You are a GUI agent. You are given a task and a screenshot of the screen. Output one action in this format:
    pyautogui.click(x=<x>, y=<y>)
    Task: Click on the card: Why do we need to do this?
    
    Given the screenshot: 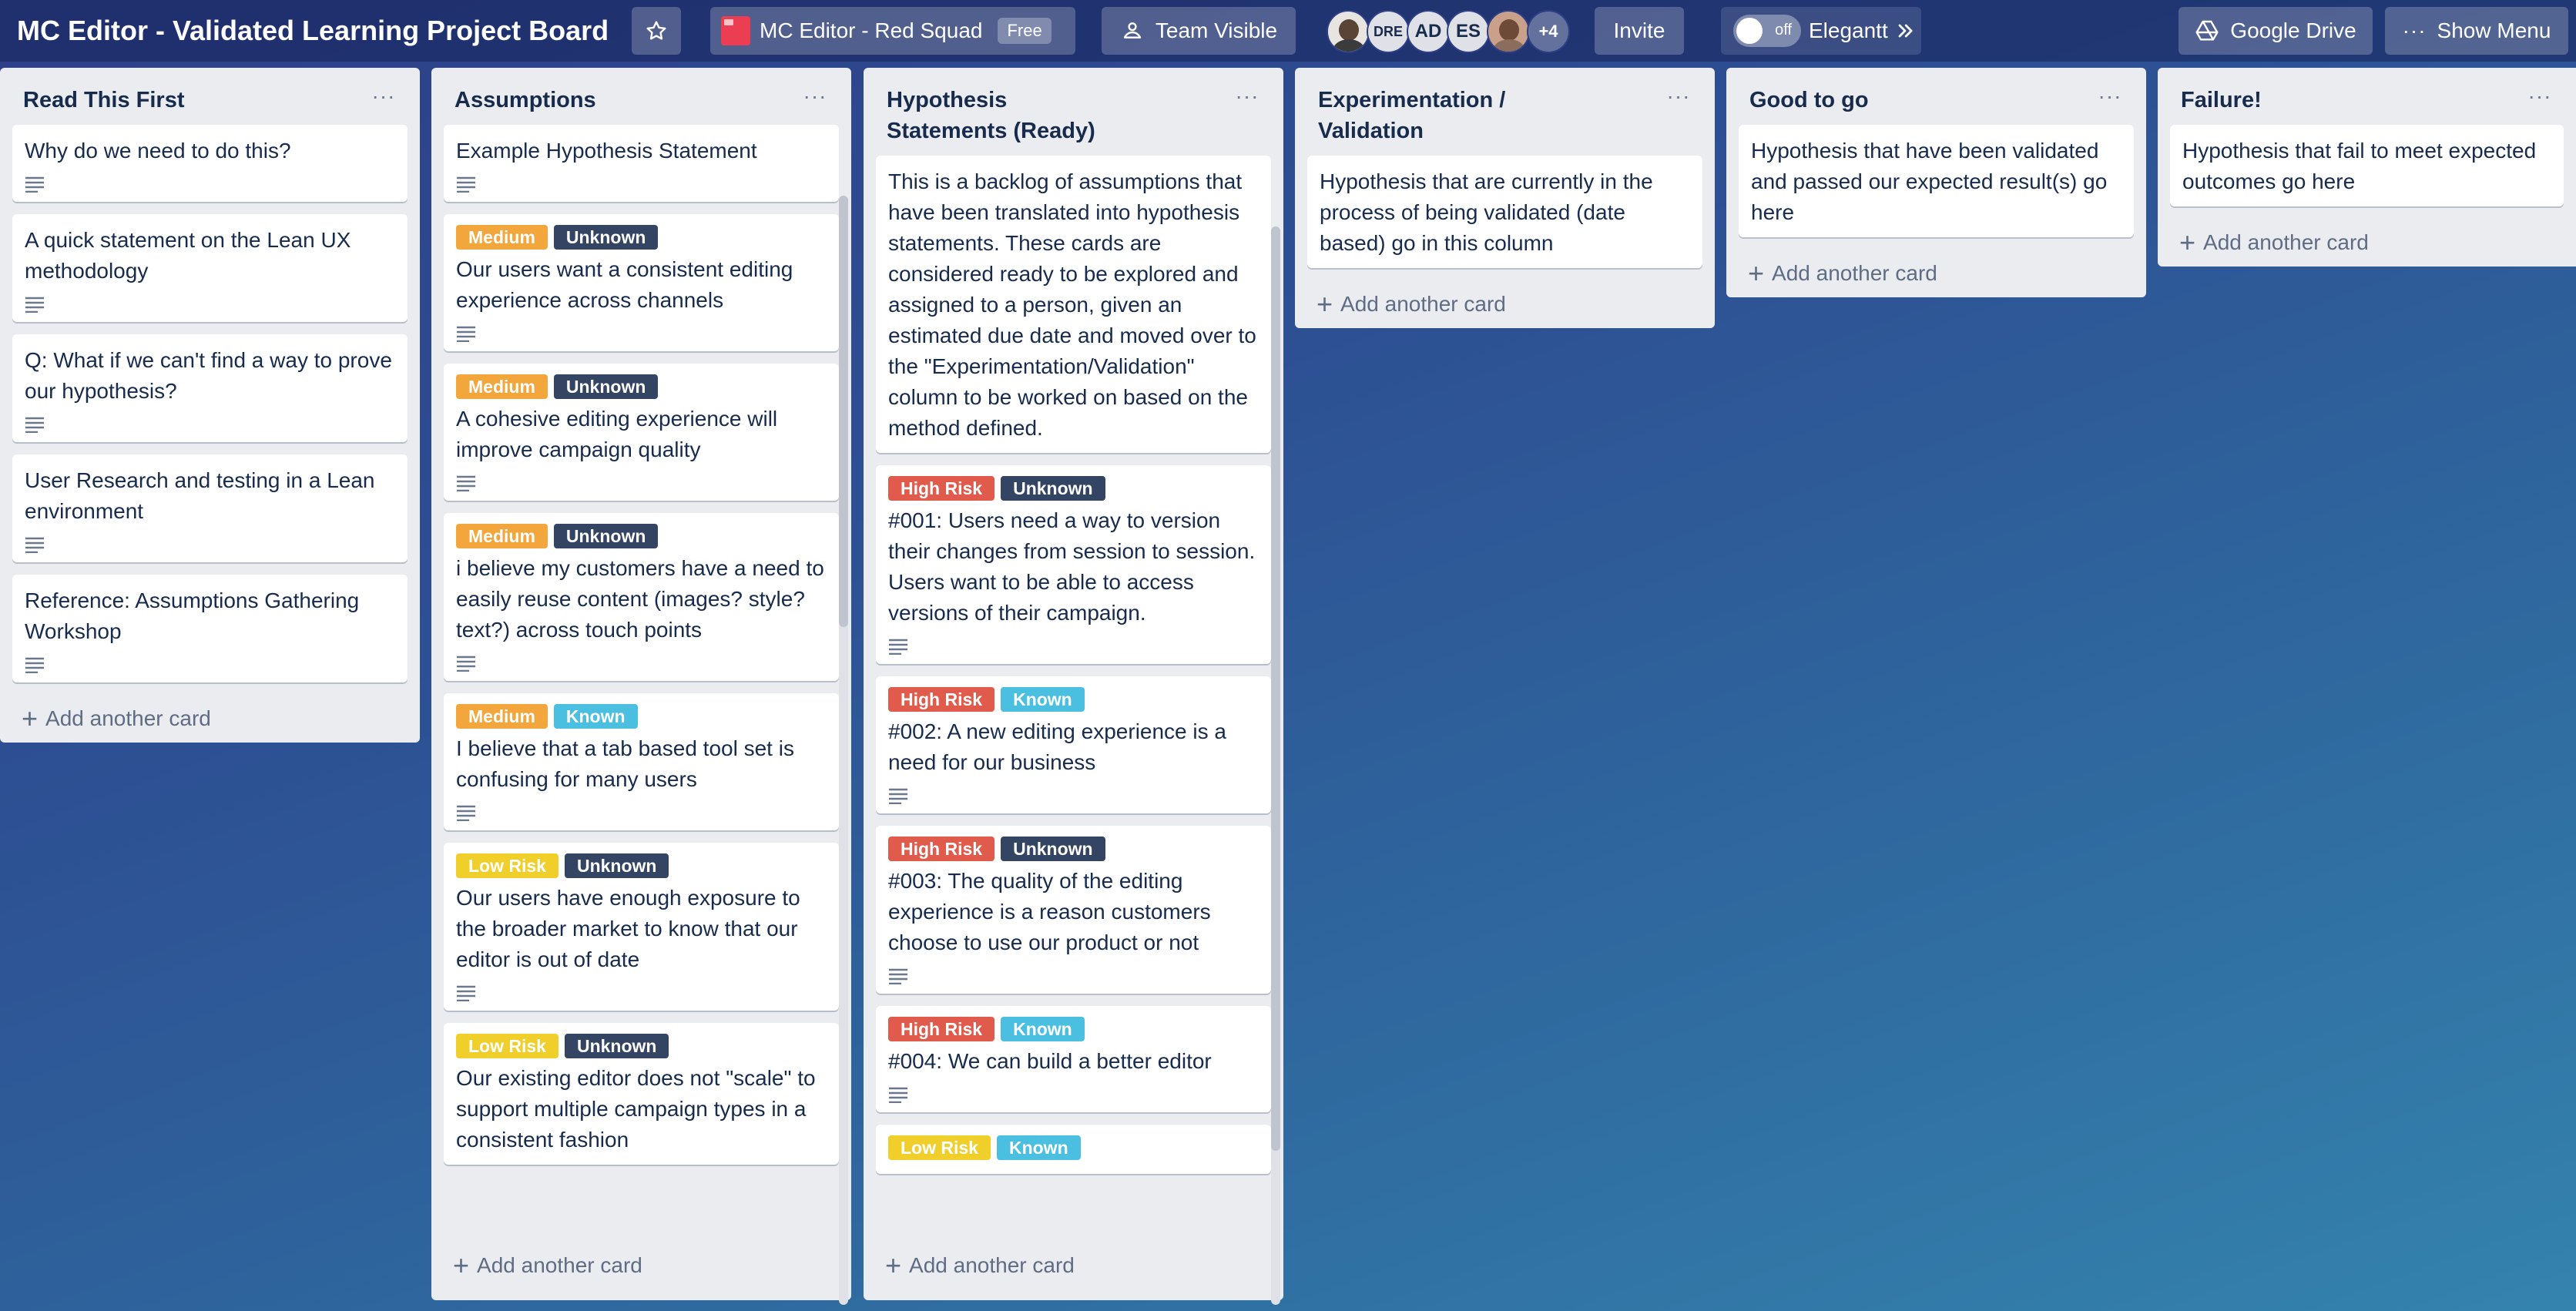 What is the action you would take?
    pyautogui.click(x=210, y=163)
    